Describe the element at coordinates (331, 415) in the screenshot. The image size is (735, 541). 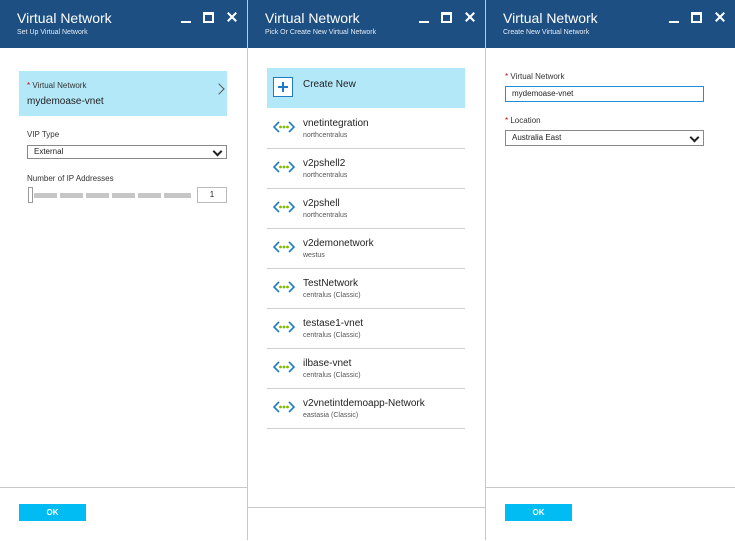
I see `virtual-network-location: eastasia (Classic)` at that location.